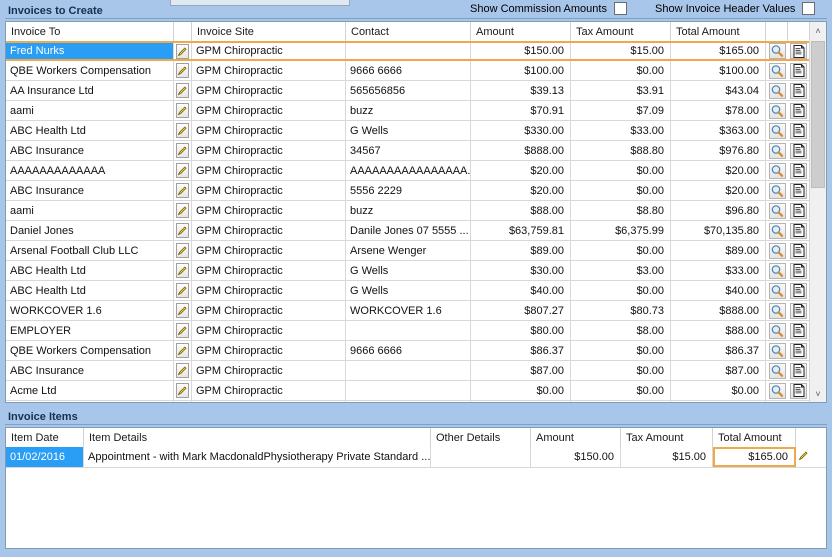 Image resolution: width=832 pixels, height=557 pixels. Describe the element at coordinates (408, 70) in the screenshot. I see `cell-contact: 9666 6666` at that location.